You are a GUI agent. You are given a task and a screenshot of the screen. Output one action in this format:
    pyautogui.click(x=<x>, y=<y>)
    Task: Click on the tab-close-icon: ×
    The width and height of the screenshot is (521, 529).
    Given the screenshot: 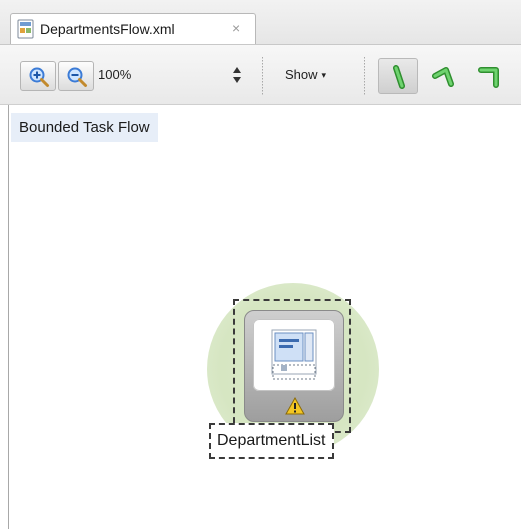 What is the action you would take?
    pyautogui.click(x=236, y=28)
    